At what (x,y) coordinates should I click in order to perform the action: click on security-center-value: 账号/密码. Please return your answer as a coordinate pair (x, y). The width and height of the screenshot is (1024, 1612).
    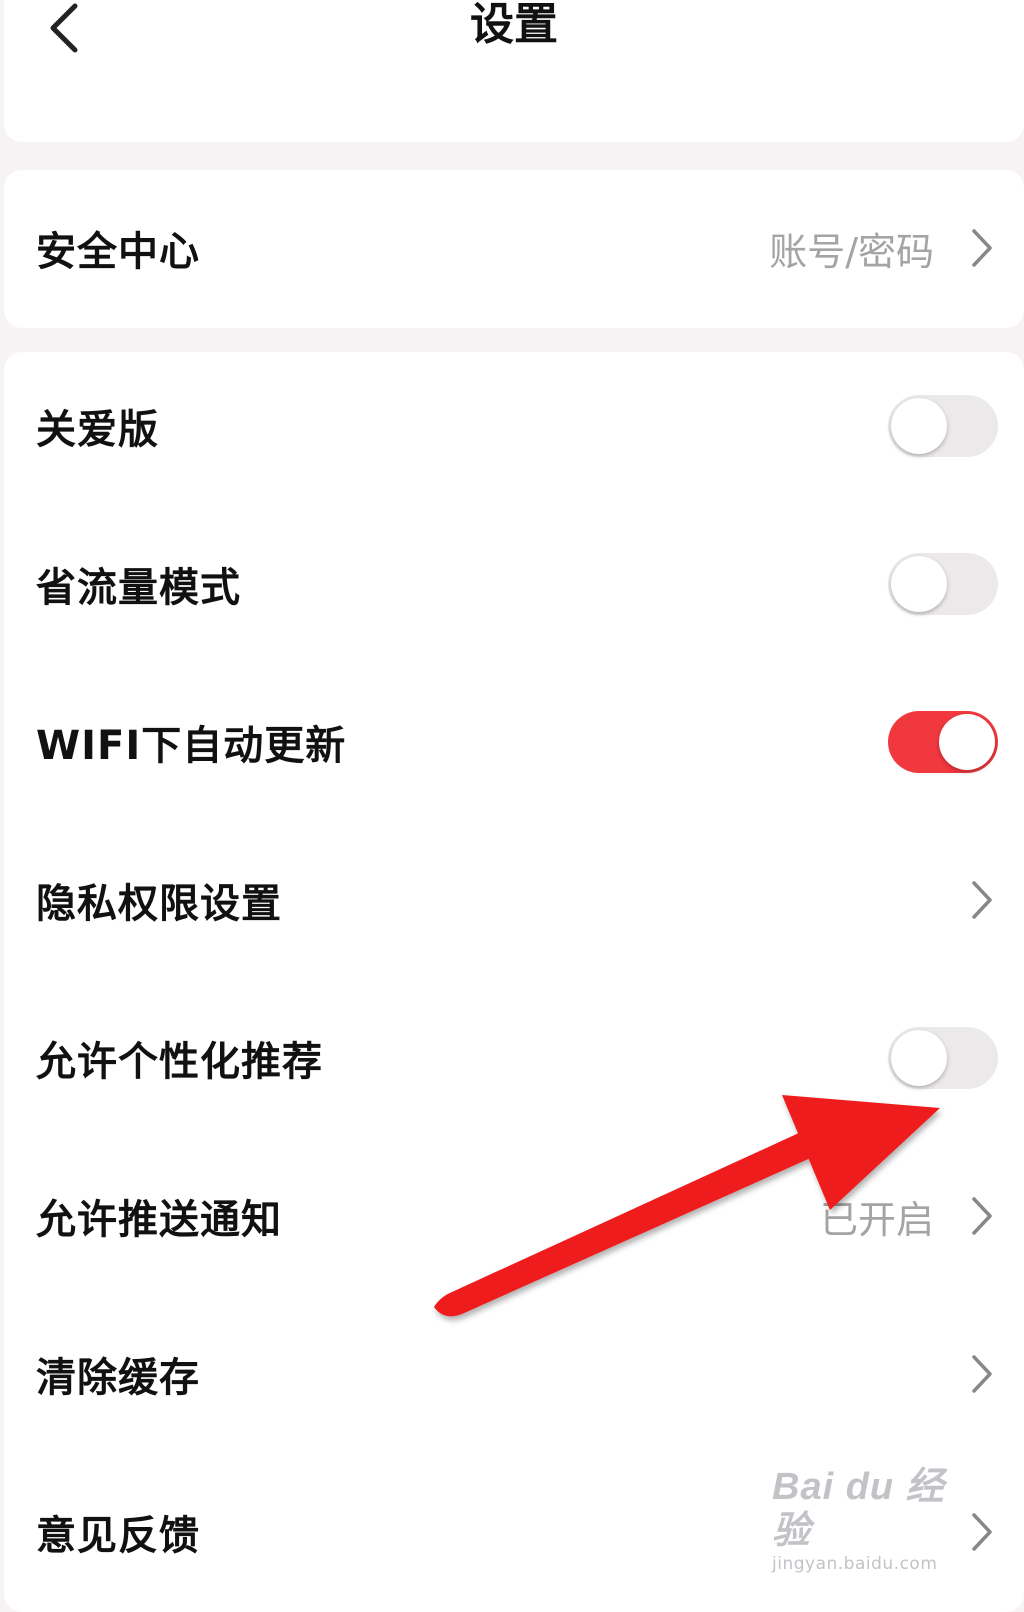
    Looking at the image, I should click on (851, 251).